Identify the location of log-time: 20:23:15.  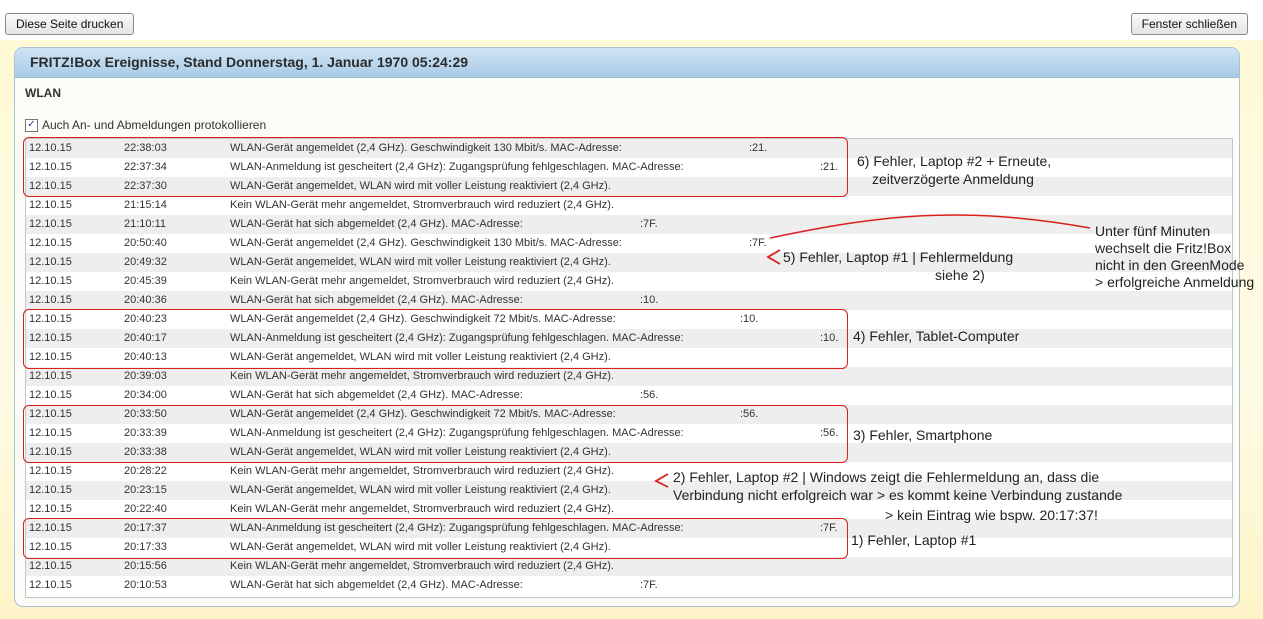
(145, 490).